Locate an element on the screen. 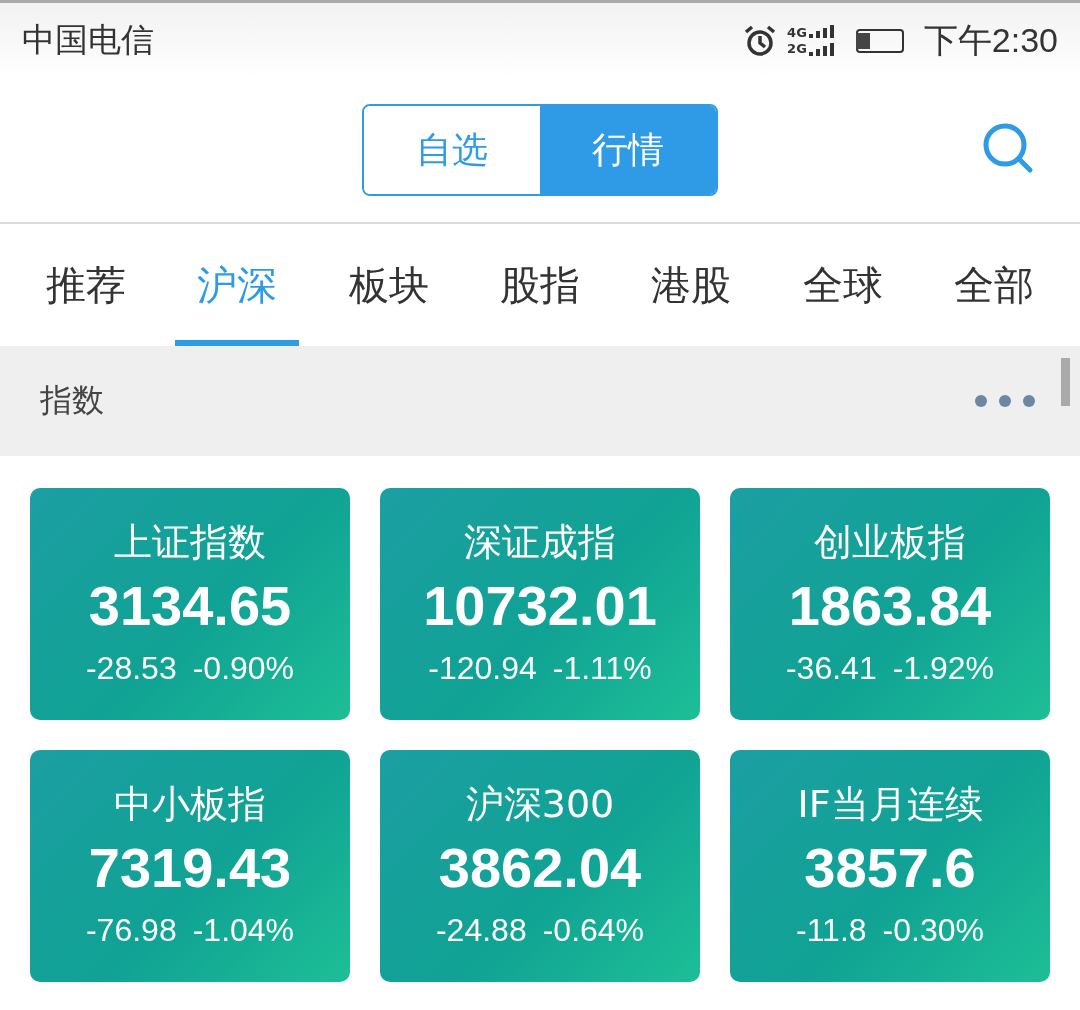  index-value: 3857.6 is located at coordinates (890, 868).